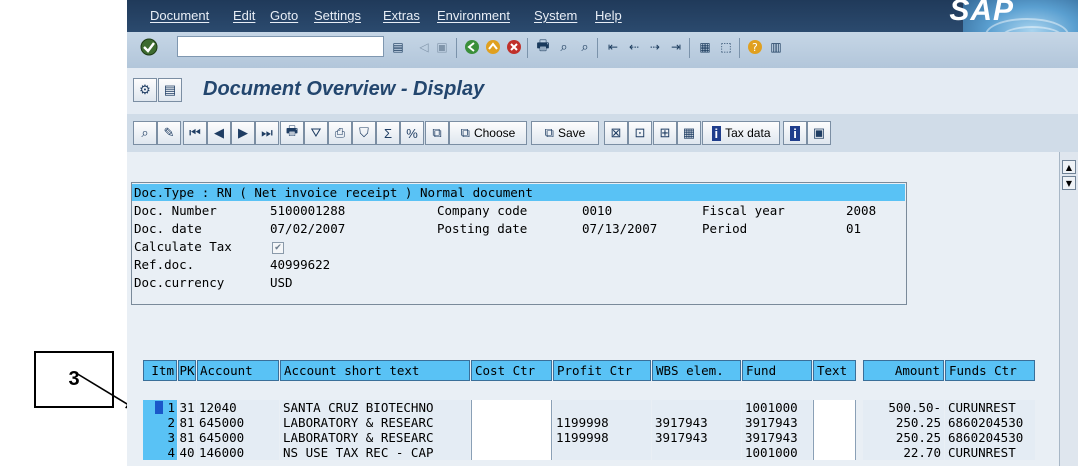  What do you see at coordinates (493, 47) in the screenshot?
I see `exit-icon` at bounding box center [493, 47].